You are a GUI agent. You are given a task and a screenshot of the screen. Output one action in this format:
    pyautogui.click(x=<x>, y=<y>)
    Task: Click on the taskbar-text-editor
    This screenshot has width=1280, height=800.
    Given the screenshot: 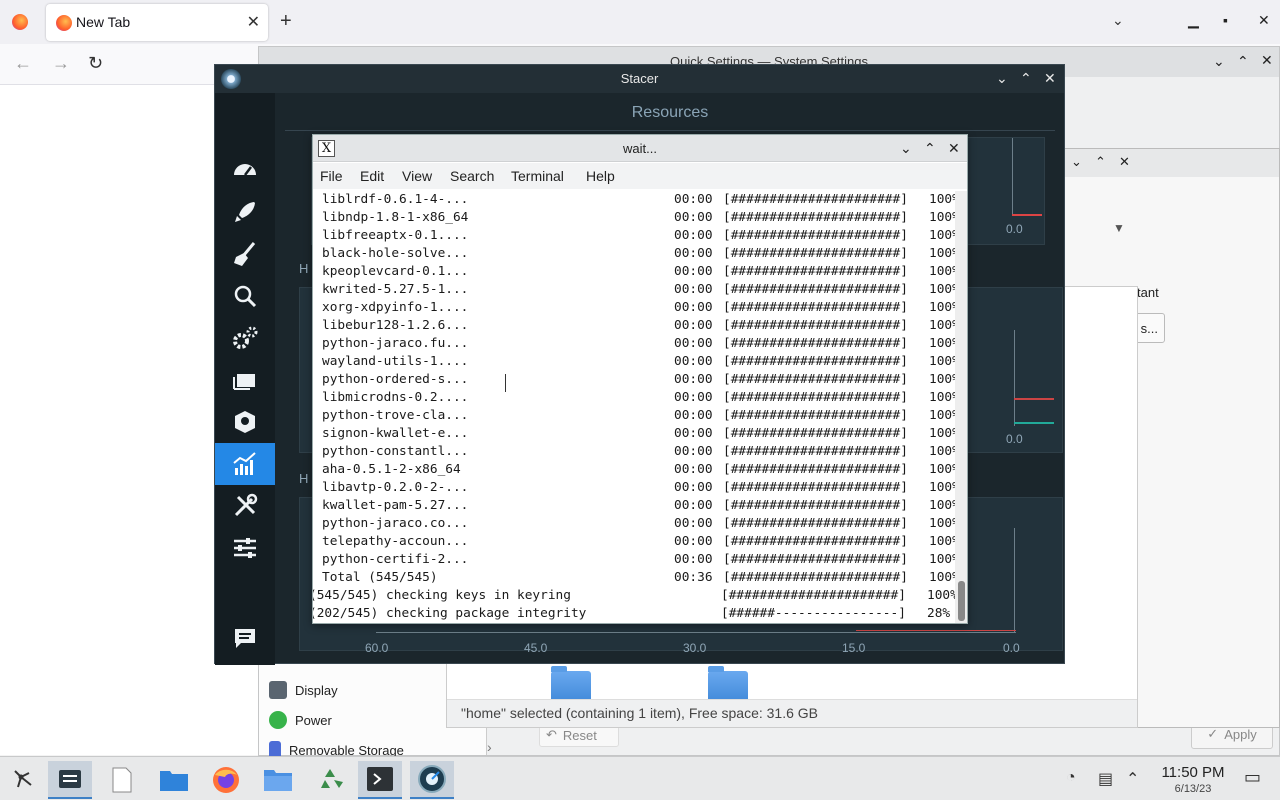 What is the action you would take?
    pyautogui.click(x=122, y=780)
    